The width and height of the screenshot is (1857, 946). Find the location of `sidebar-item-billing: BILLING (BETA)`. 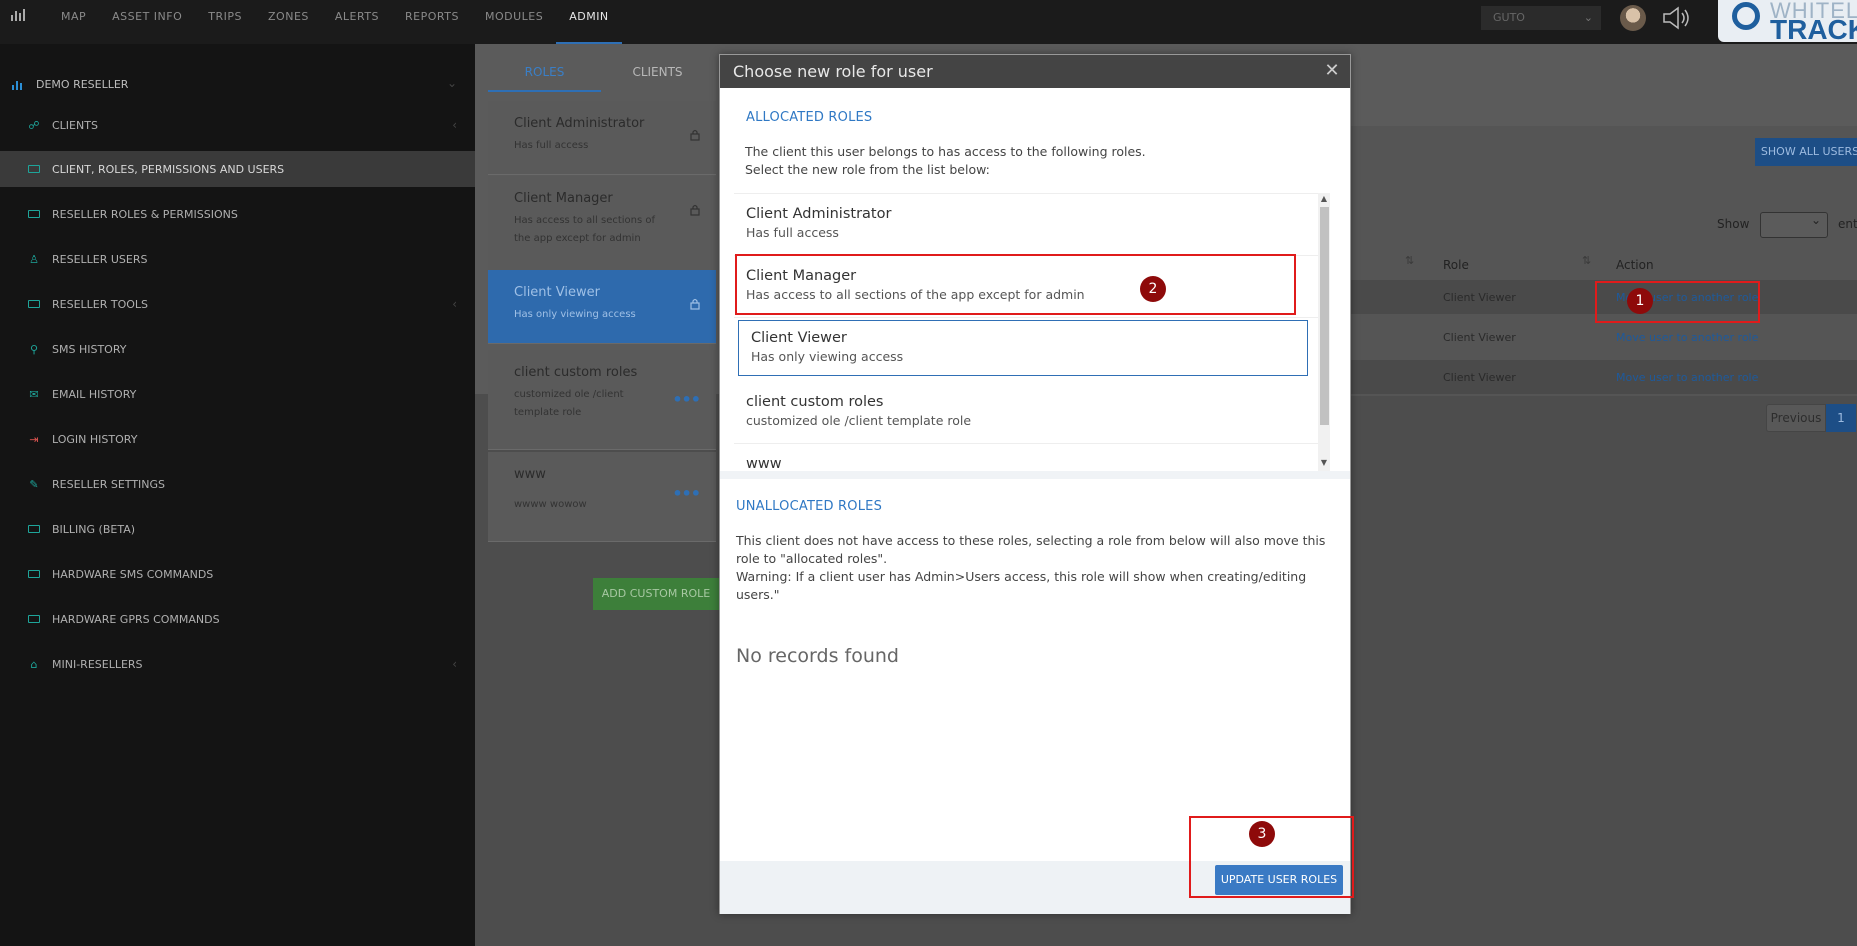

sidebar-item-billing: BILLING (BETA) is located at coordinates (237, 529).